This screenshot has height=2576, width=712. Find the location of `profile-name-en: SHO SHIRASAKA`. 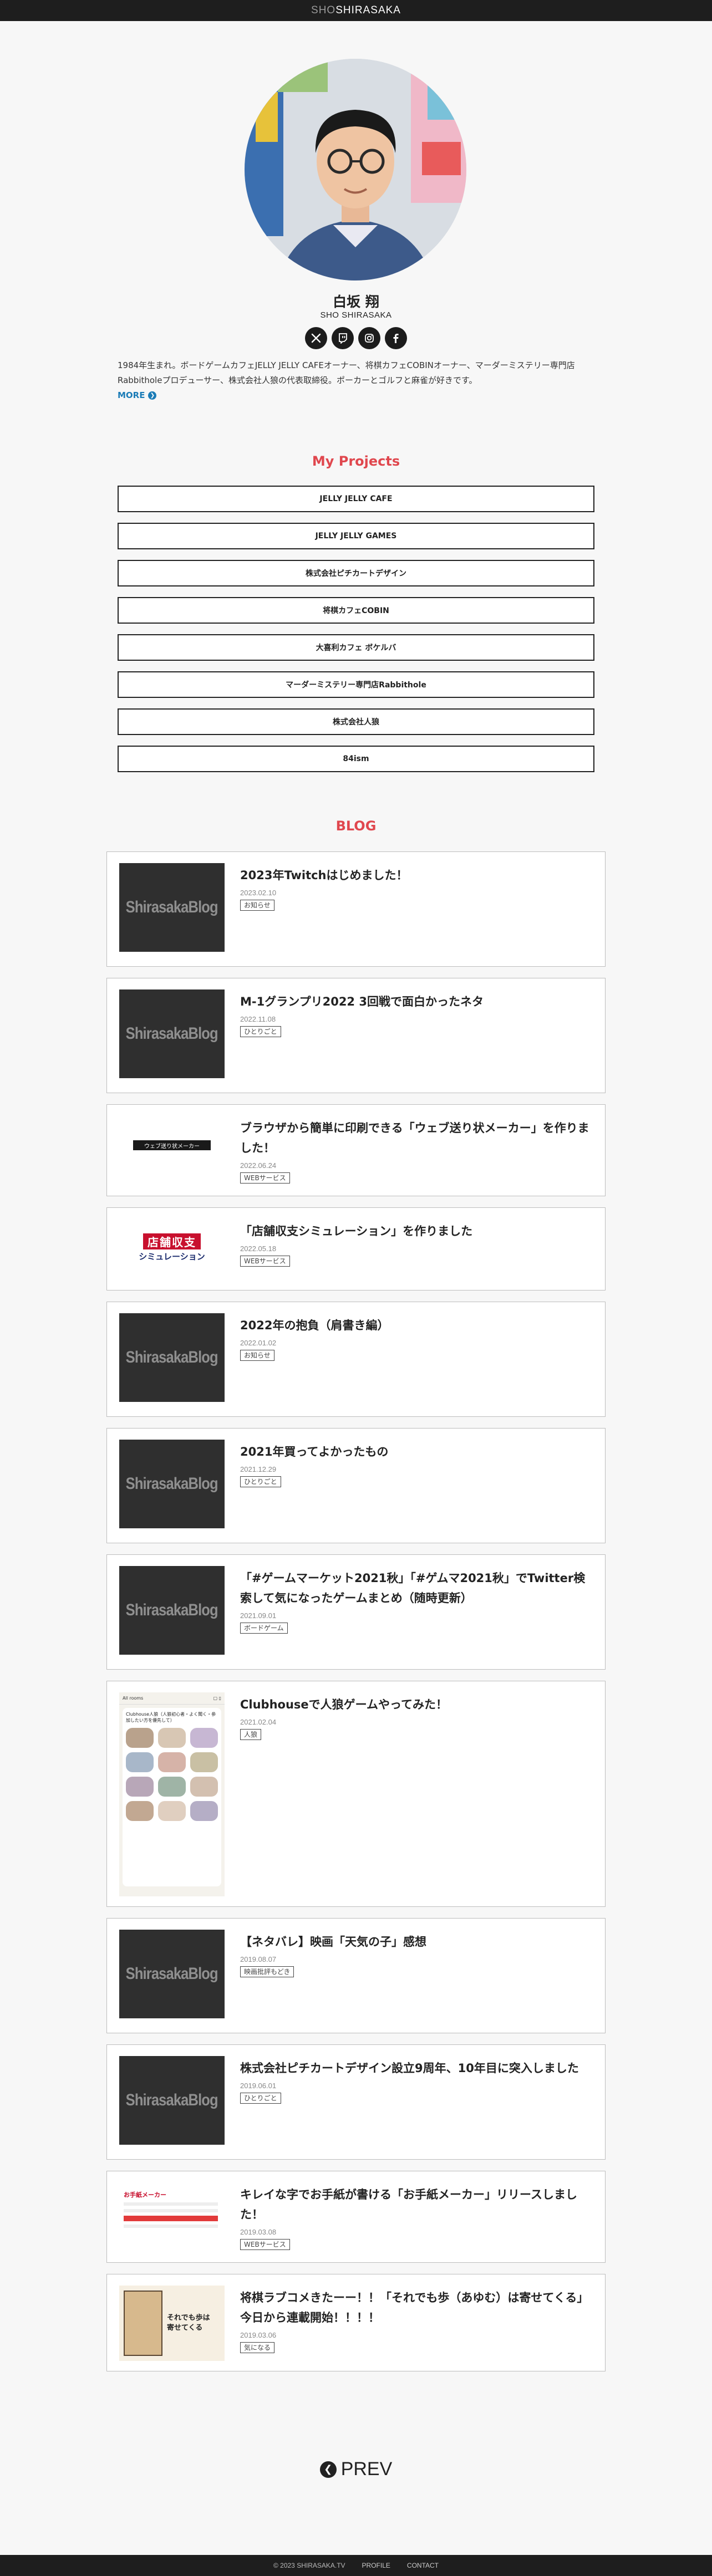

profile-name-en: SHO SHIRASAKA is located at coordinates (356, 315).